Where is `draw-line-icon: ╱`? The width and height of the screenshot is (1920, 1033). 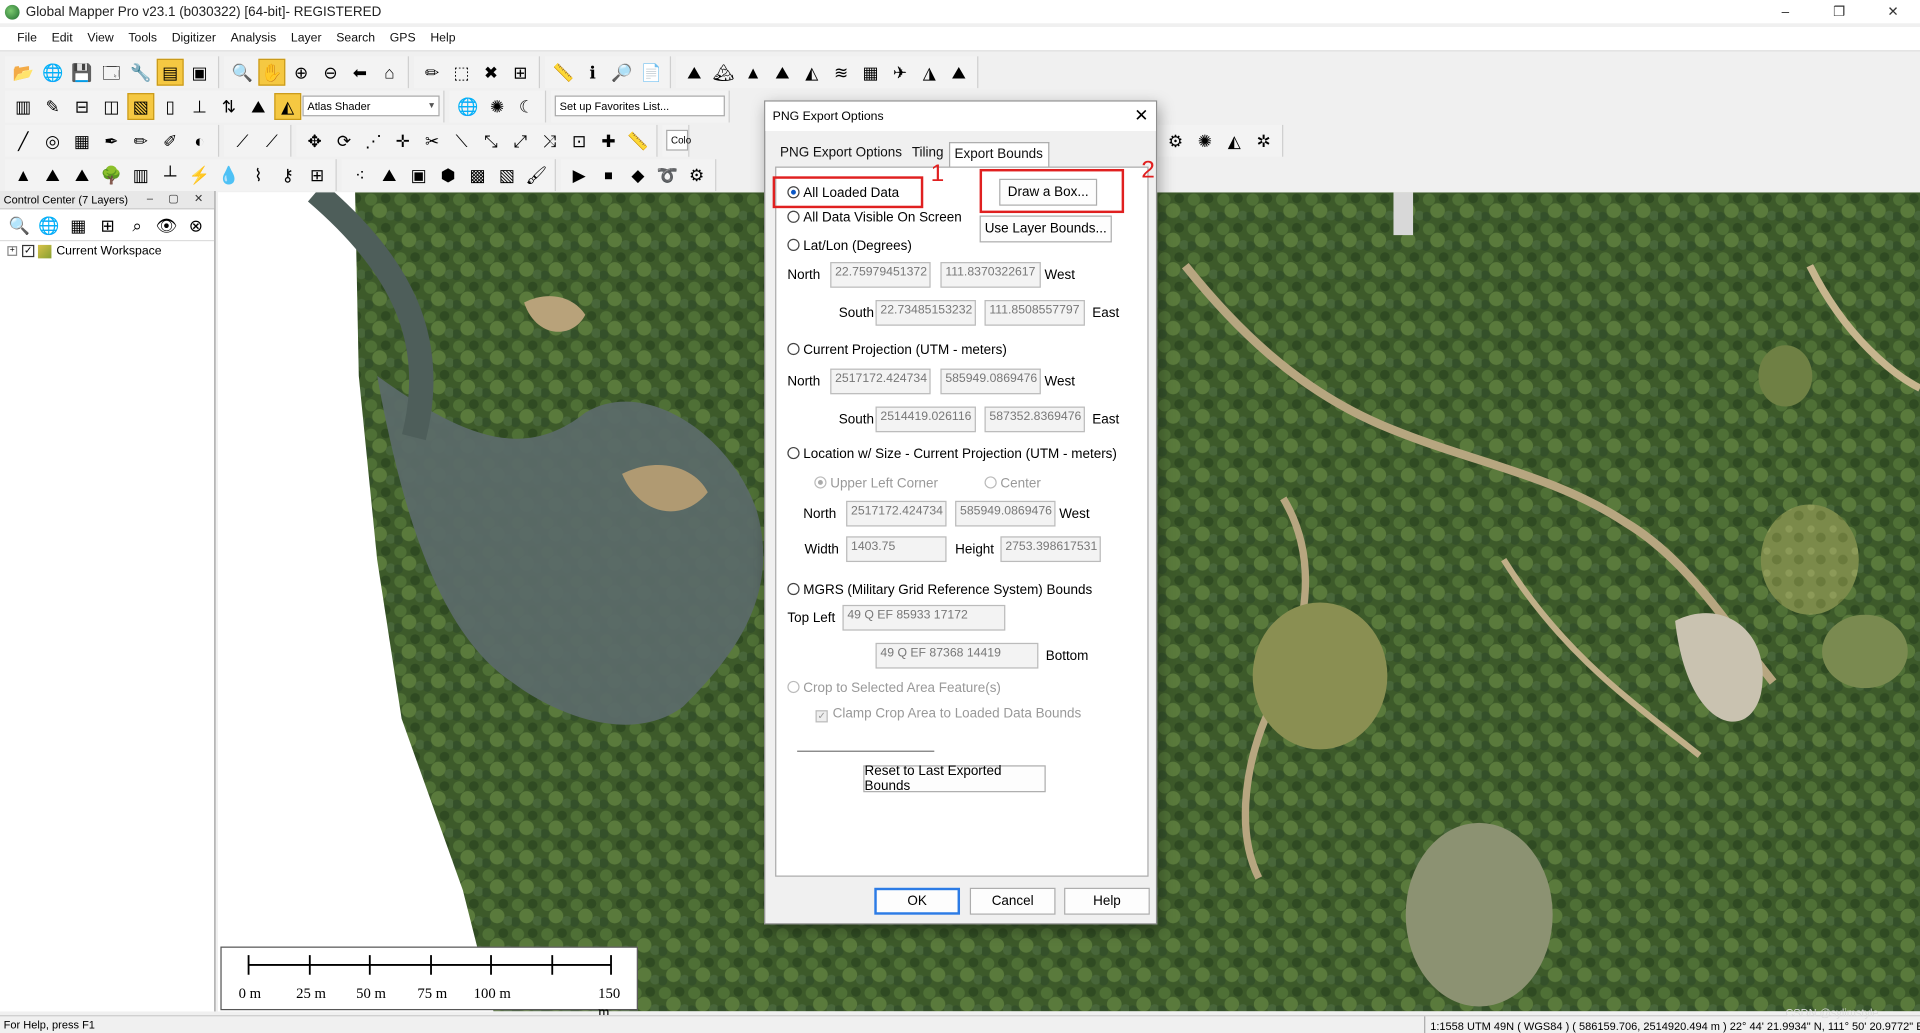
draw-line-icon: ╱ is located at coordinates (23, 140).